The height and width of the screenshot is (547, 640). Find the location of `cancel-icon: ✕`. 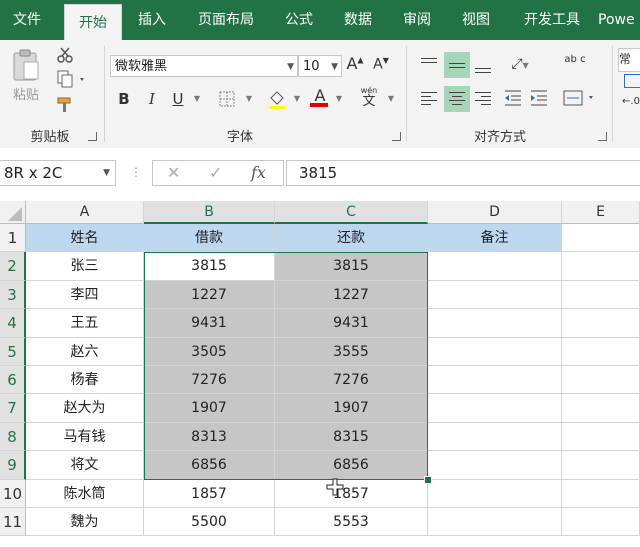

cancel-icon: ✕ is located at coordinates (173, 172).